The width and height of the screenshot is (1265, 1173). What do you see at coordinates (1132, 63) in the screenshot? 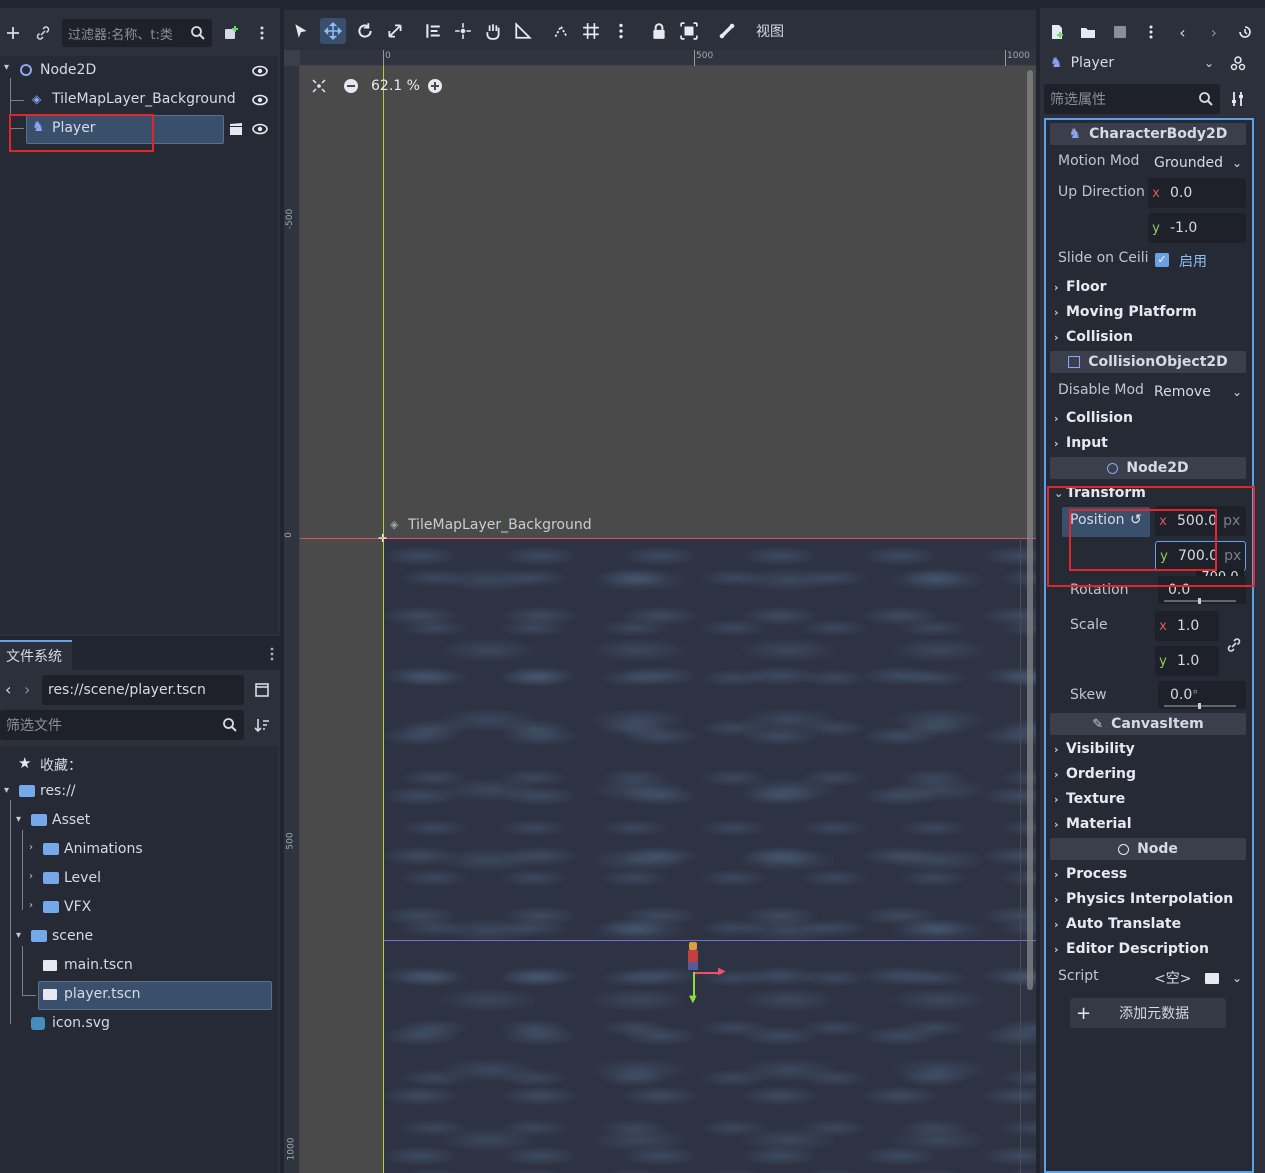
I see `node-selector: ♞ Player ⌄` at bounding box center [1132, 63].